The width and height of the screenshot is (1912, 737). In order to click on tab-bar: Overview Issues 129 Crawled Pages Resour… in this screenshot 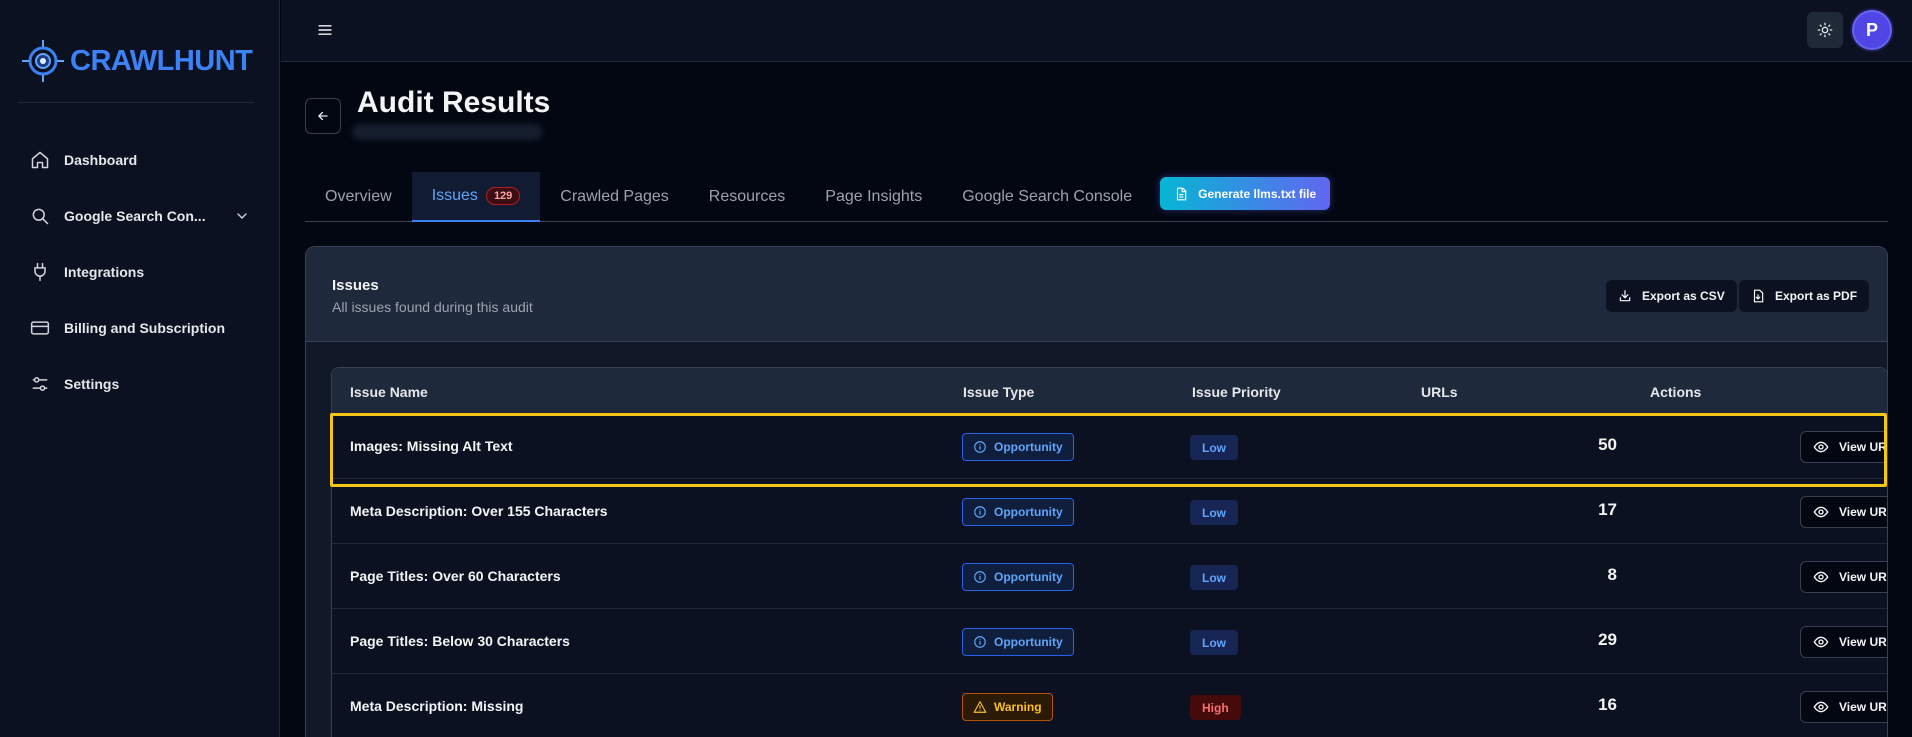, I will do `click(1096, 197)`.